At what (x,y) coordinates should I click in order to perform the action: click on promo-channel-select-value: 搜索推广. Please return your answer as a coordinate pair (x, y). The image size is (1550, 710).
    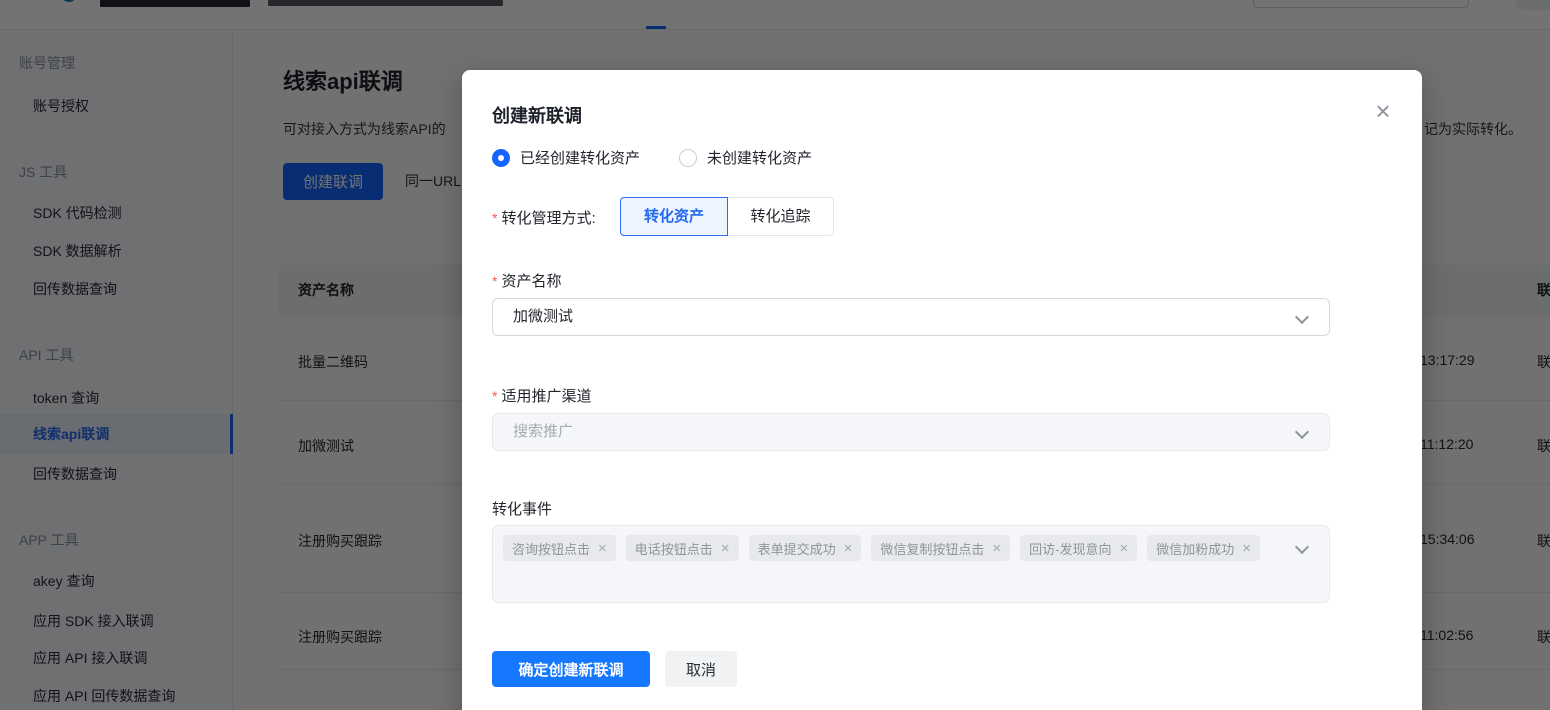
    Looking at the image, I should click on (543, 431).